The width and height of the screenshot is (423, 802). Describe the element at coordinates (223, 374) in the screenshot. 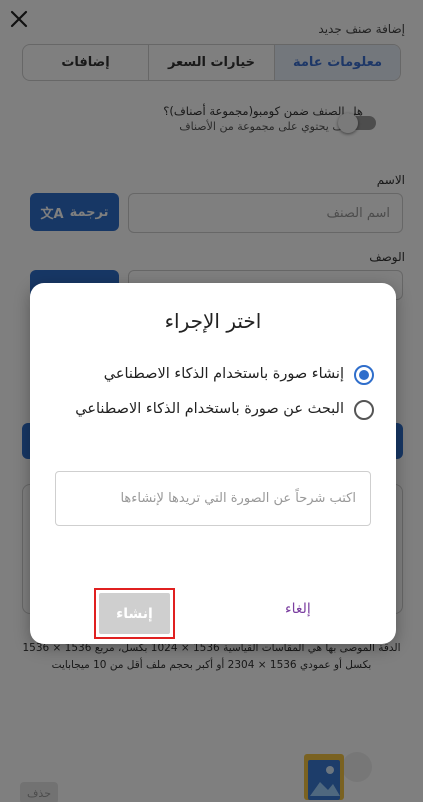

I see `option-generate-label: إنشاء صورة باستخدام الذكاء الاصطناعي` at that location.